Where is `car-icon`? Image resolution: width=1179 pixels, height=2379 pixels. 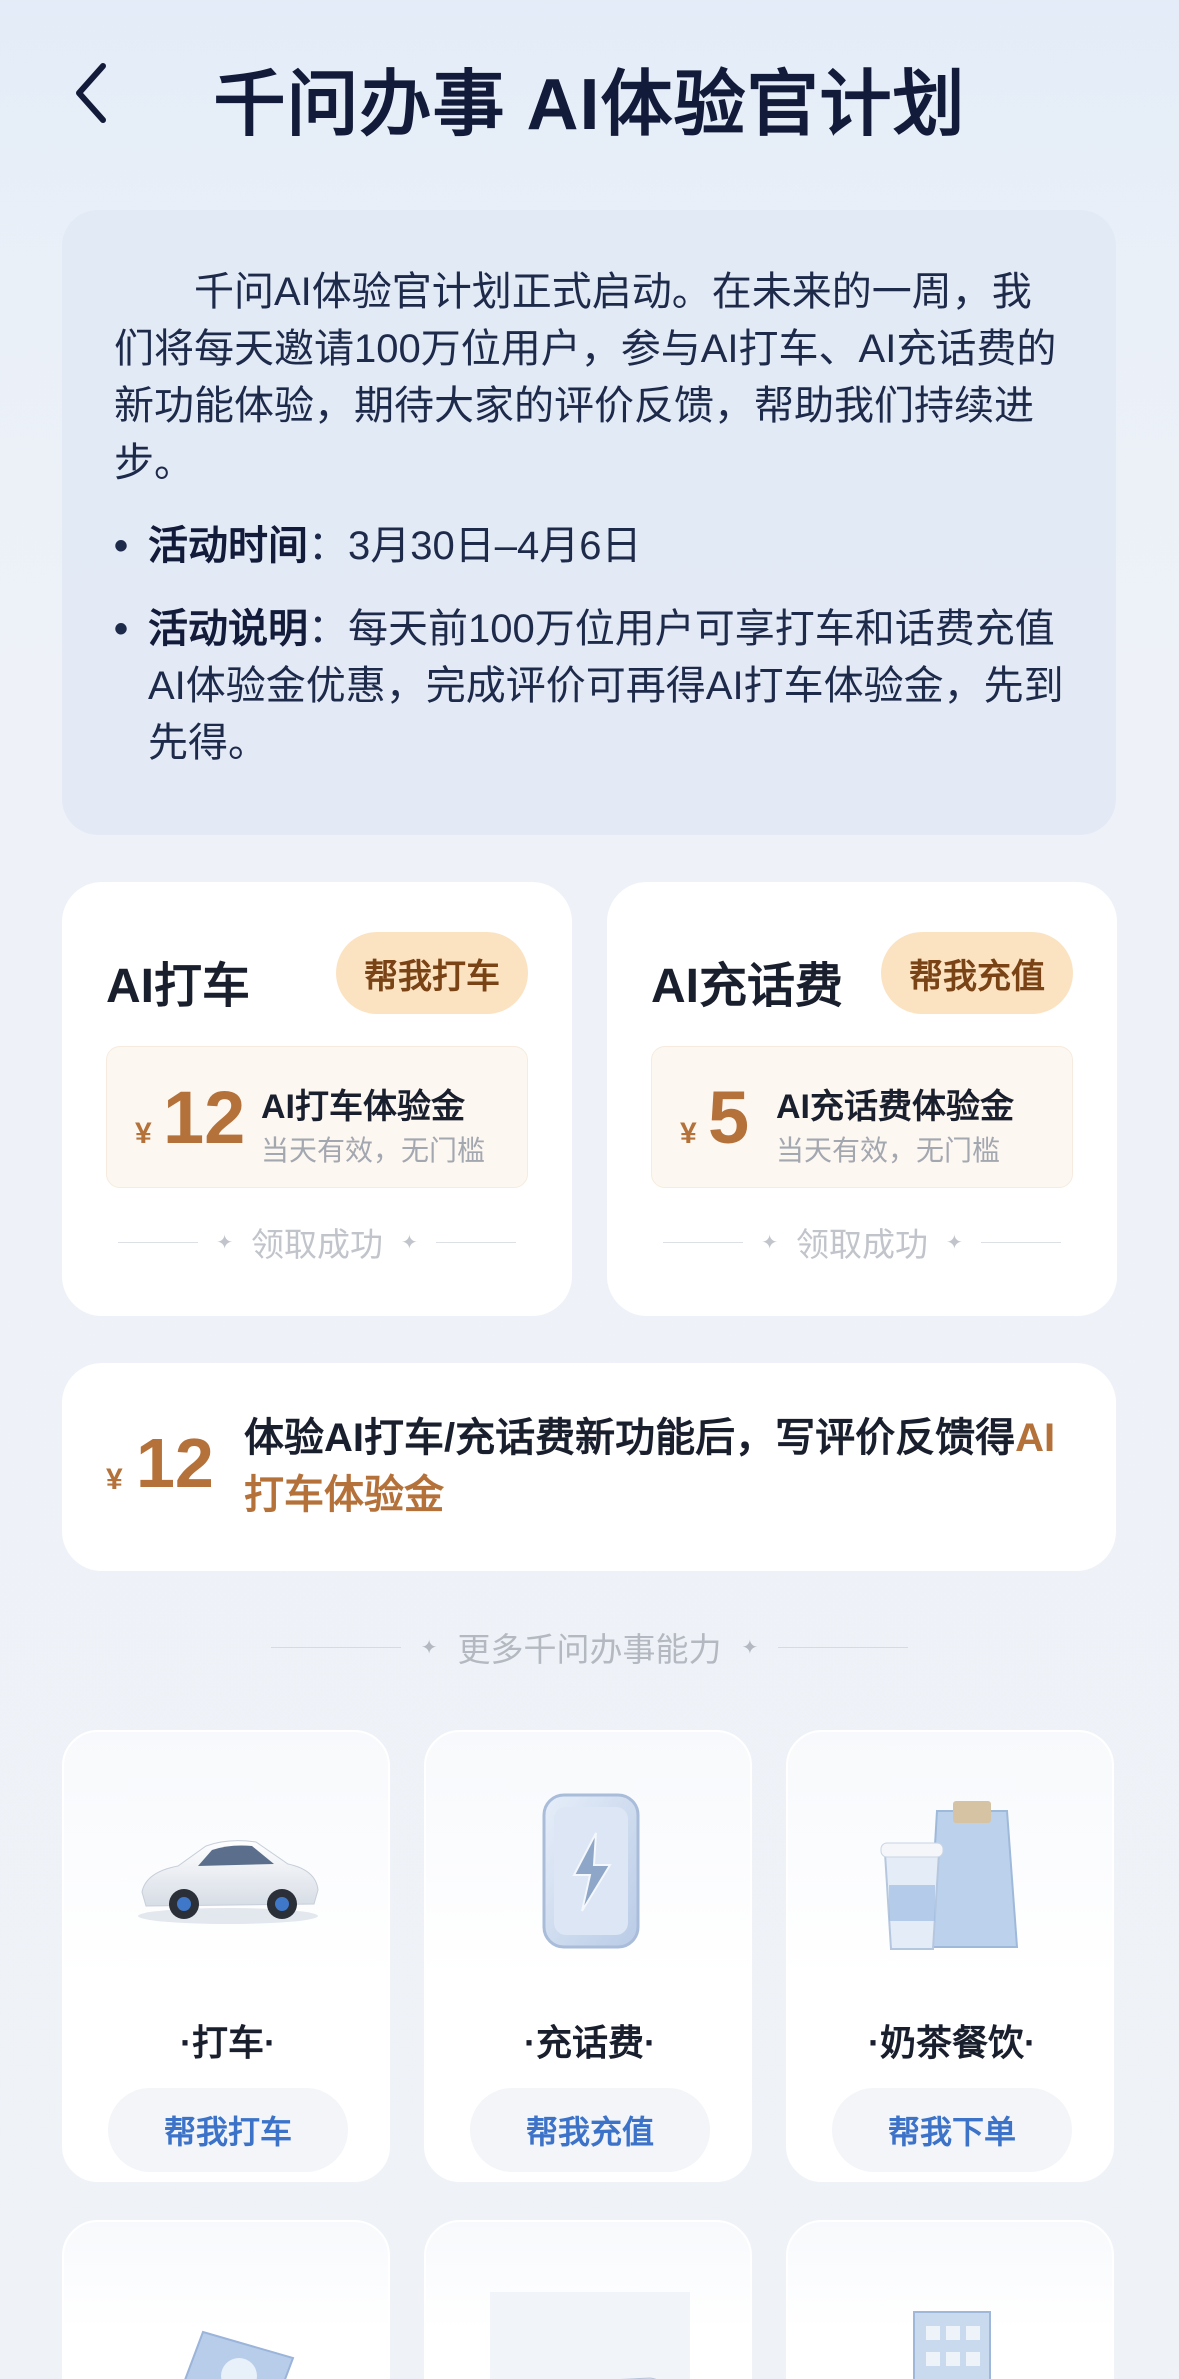
car-icon is located at coordinates (228, 1872).